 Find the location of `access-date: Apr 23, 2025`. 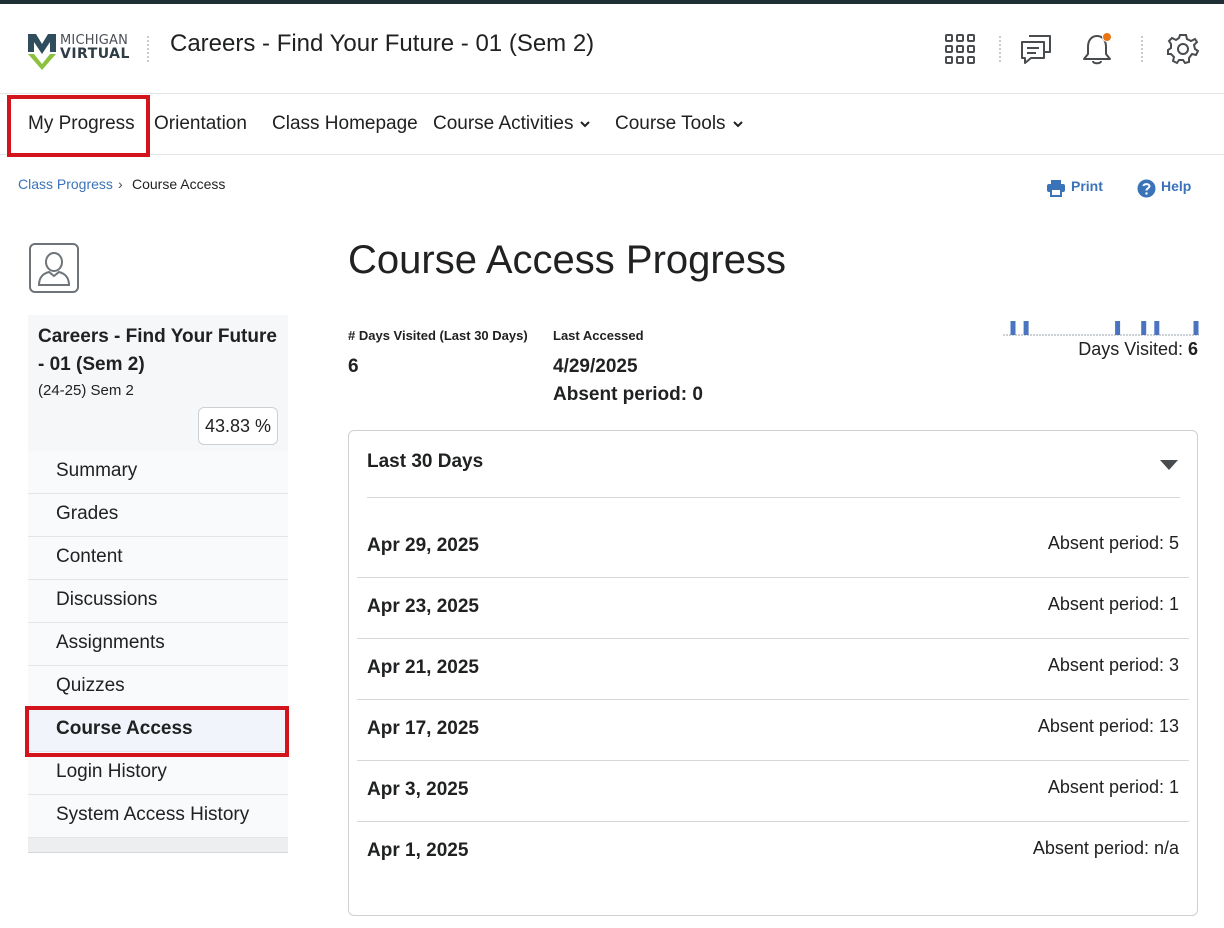

access-date: Apr 23, 2025 is located at coordinates (423, 606).